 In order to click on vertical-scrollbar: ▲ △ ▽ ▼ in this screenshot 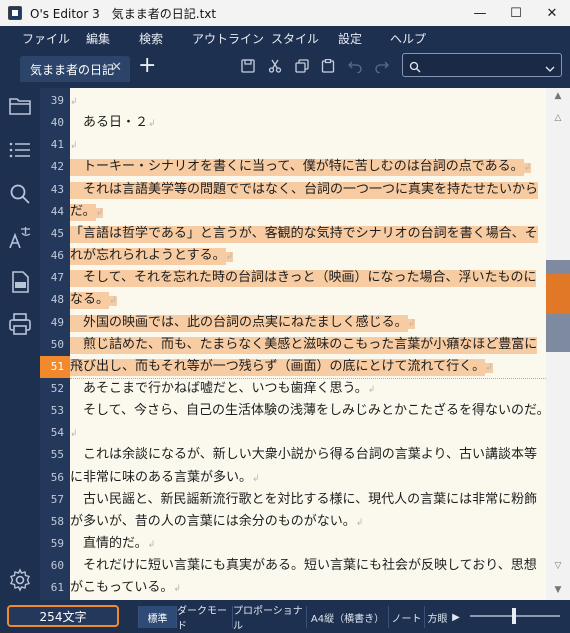, I will do `click(558, 344)`.